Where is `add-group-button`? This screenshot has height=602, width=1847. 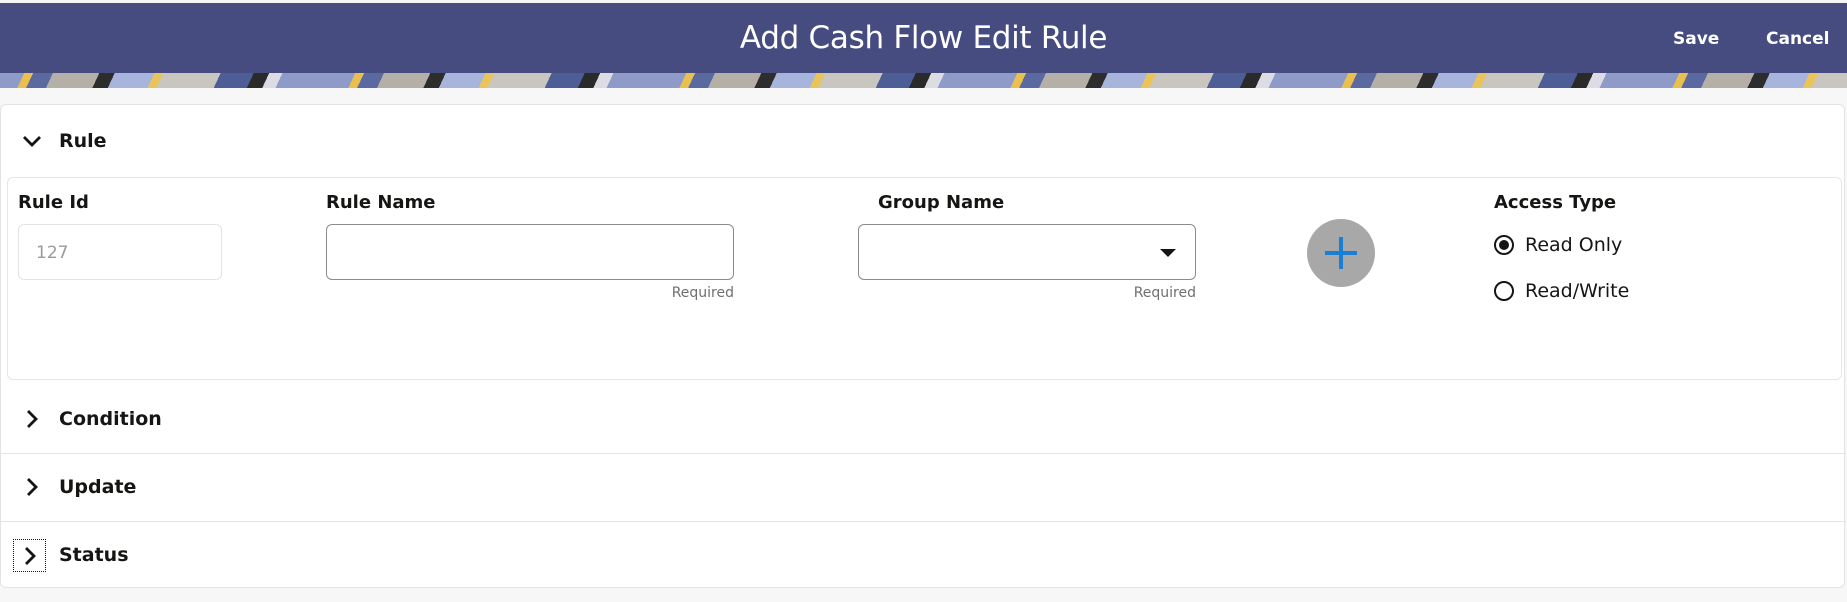
add-group-button is located at coordinates (1341, 253).